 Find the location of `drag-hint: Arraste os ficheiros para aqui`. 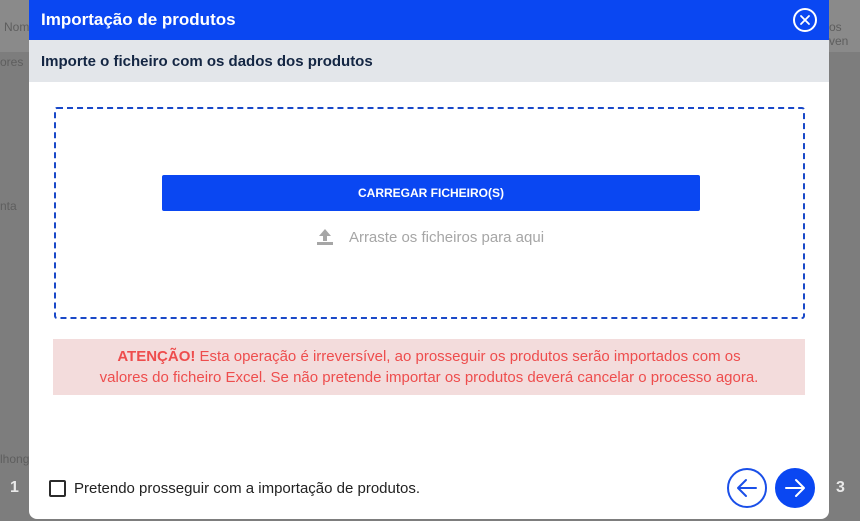

drag-hint: Arraste os ficheiros para aqui is located at coordinates (429, 237).